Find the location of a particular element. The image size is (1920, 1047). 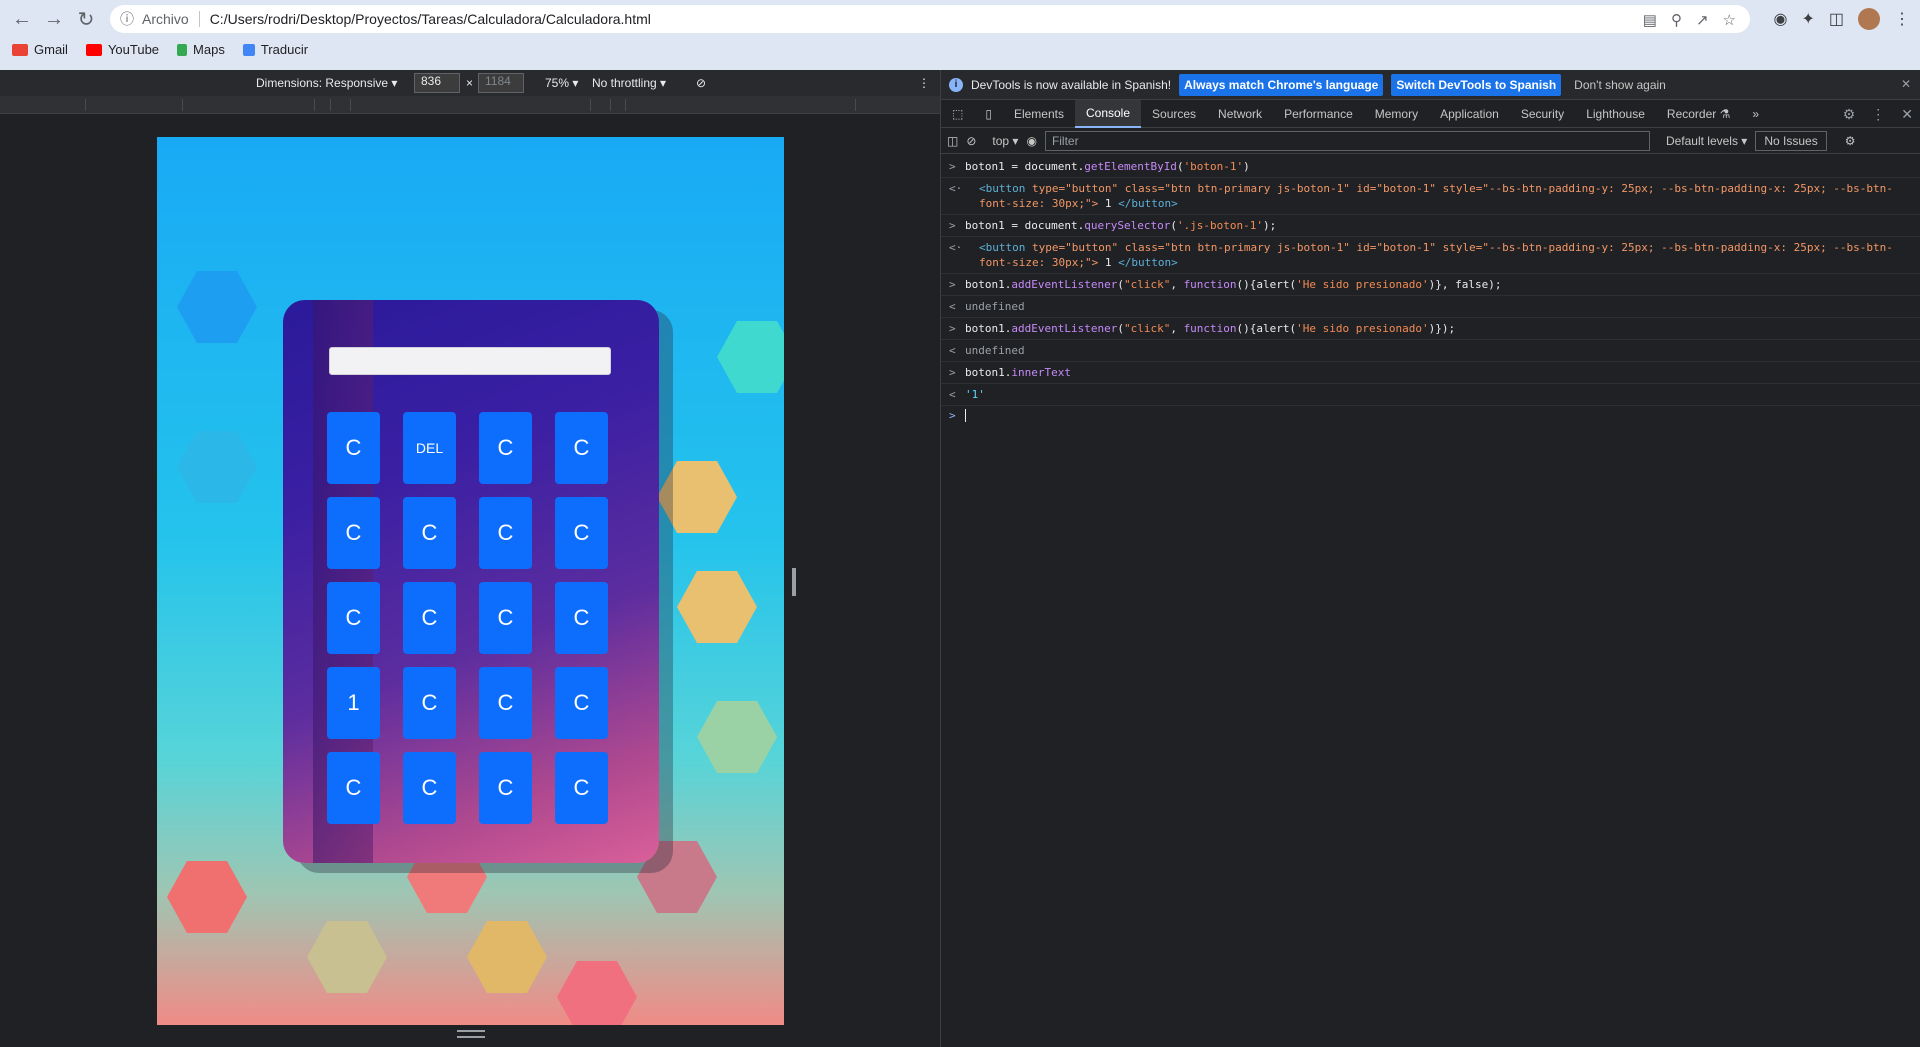

console-input-line: > boton1.innerText is located at coordinates (1430, 373).